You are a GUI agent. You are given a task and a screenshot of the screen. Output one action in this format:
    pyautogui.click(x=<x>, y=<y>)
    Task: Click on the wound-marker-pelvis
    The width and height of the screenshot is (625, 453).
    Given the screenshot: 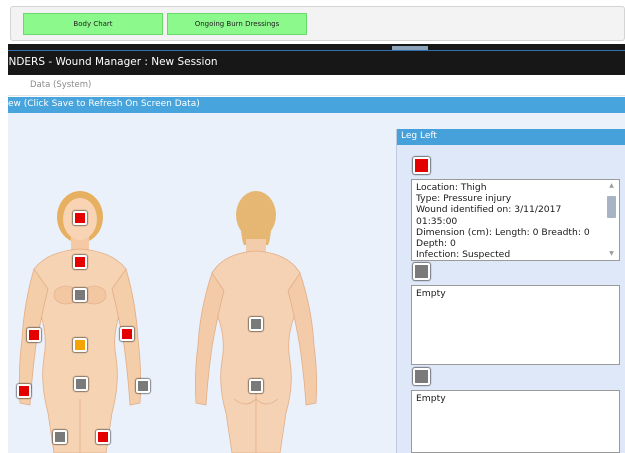 What is the action you would take?
    pyautogui.click(x=81, y=384)
    